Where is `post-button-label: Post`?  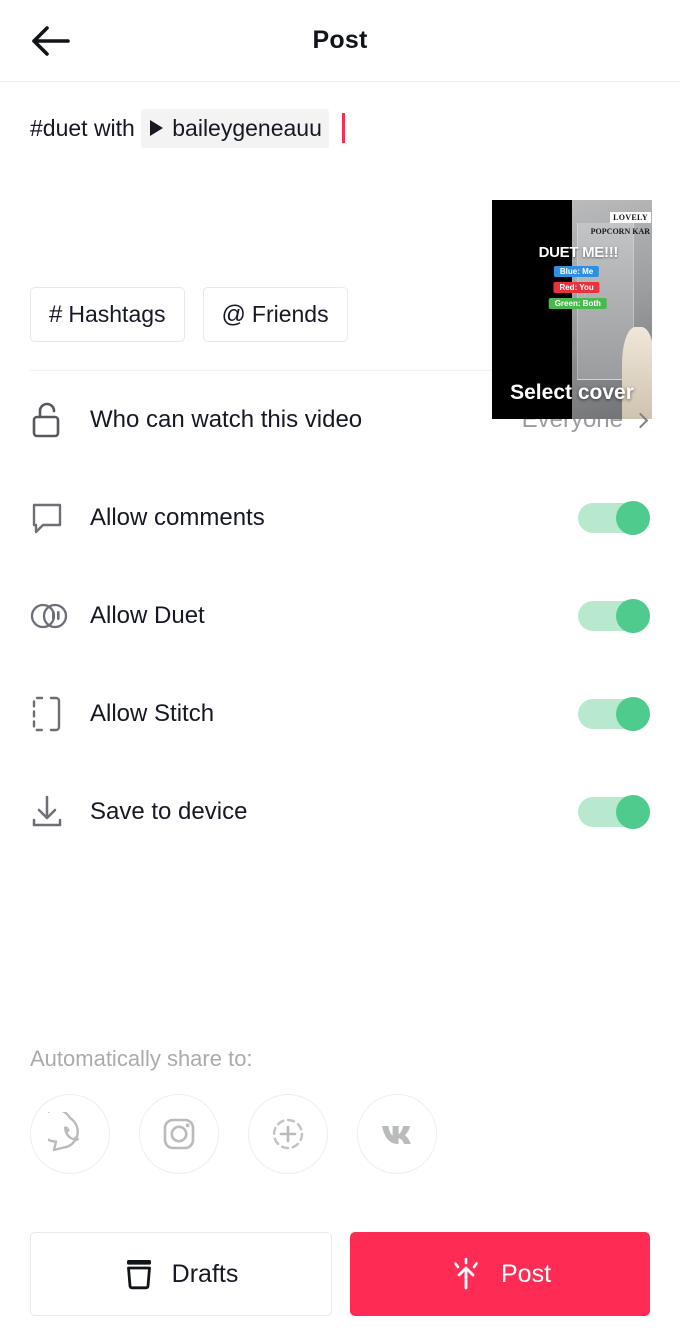 post-button-label: Post is located at coordinates (526, 1273).